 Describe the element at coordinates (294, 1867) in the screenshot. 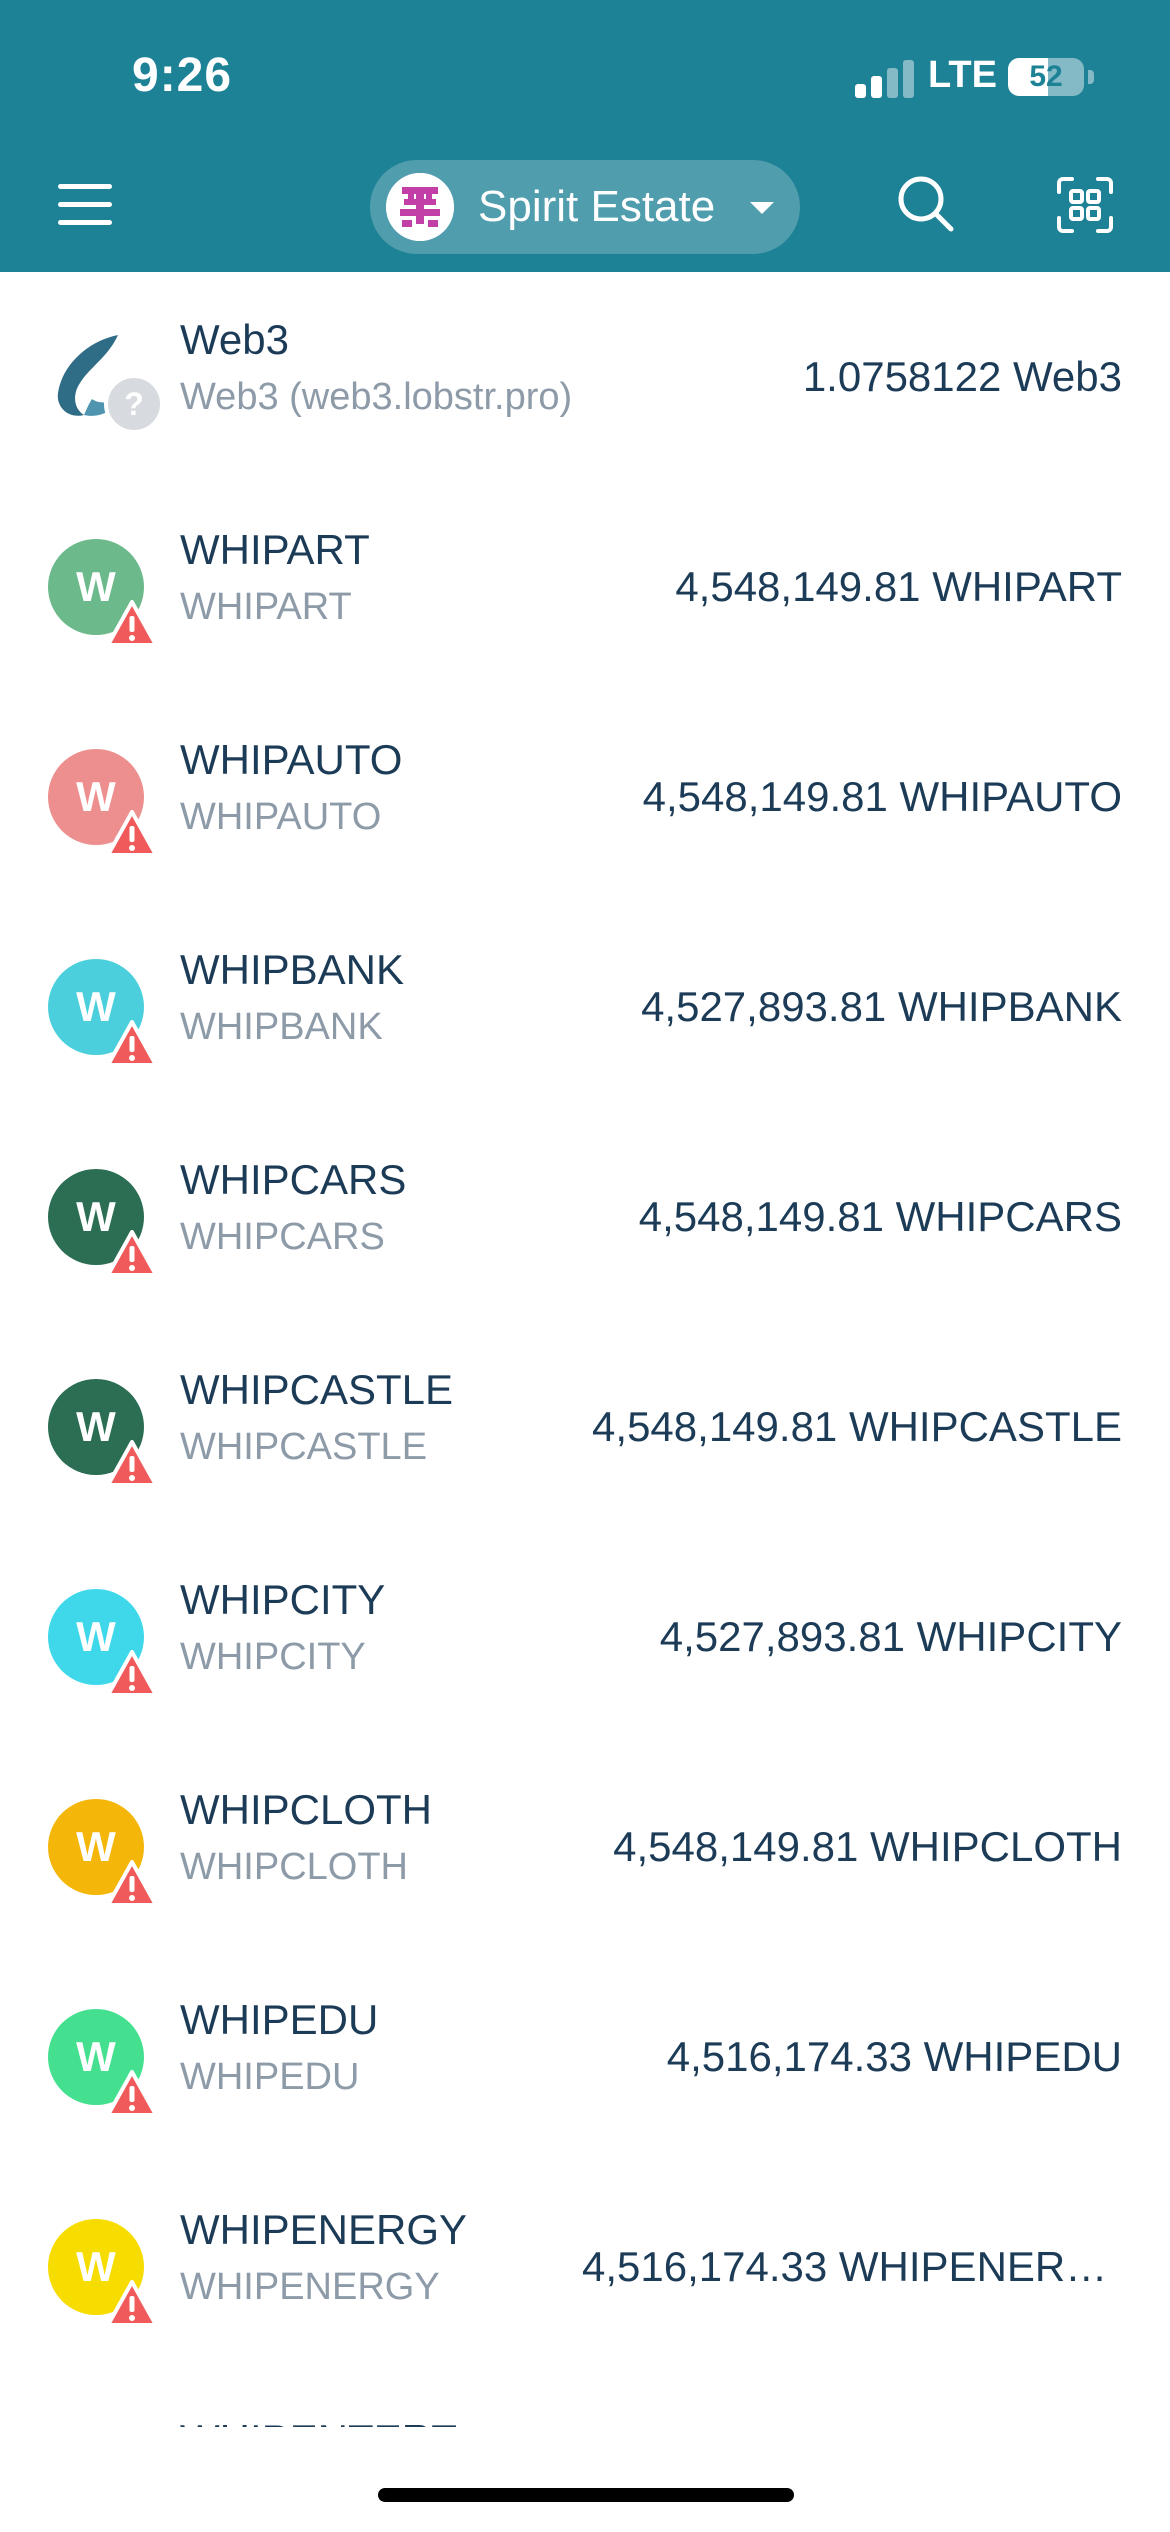

I see `asset-domain: WHIPCLOTH` at that location.